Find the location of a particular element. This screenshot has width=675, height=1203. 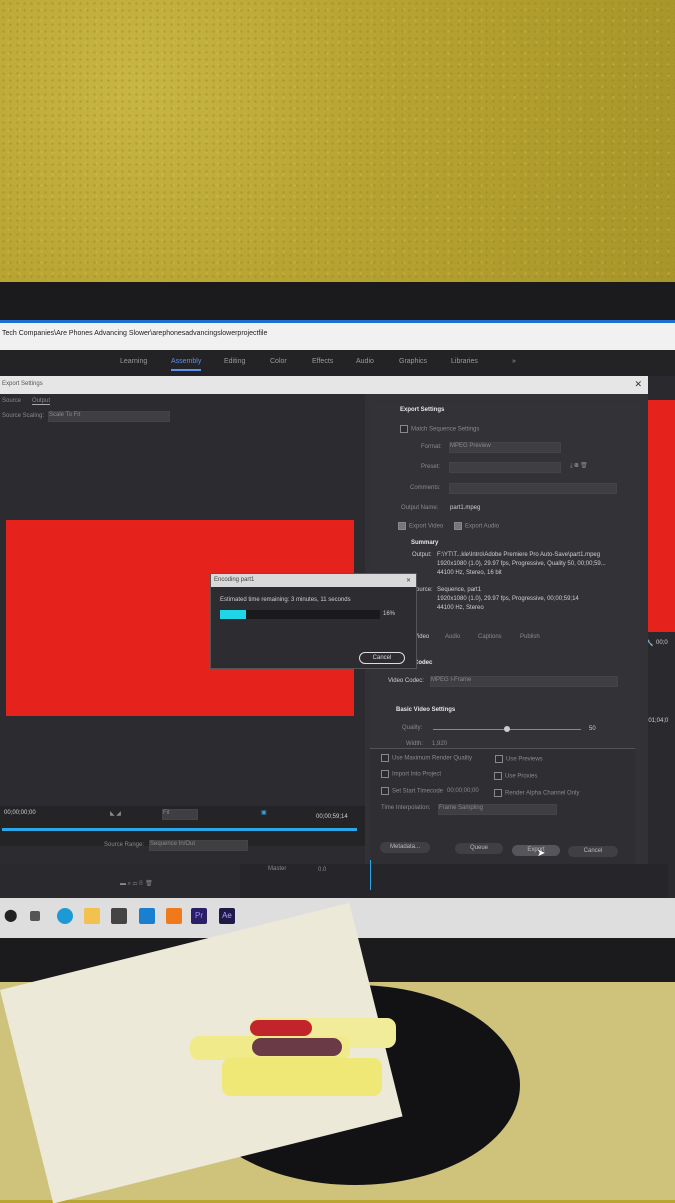

summary-source-line1: Sequence, part1 is located at coordinates (459, 590).